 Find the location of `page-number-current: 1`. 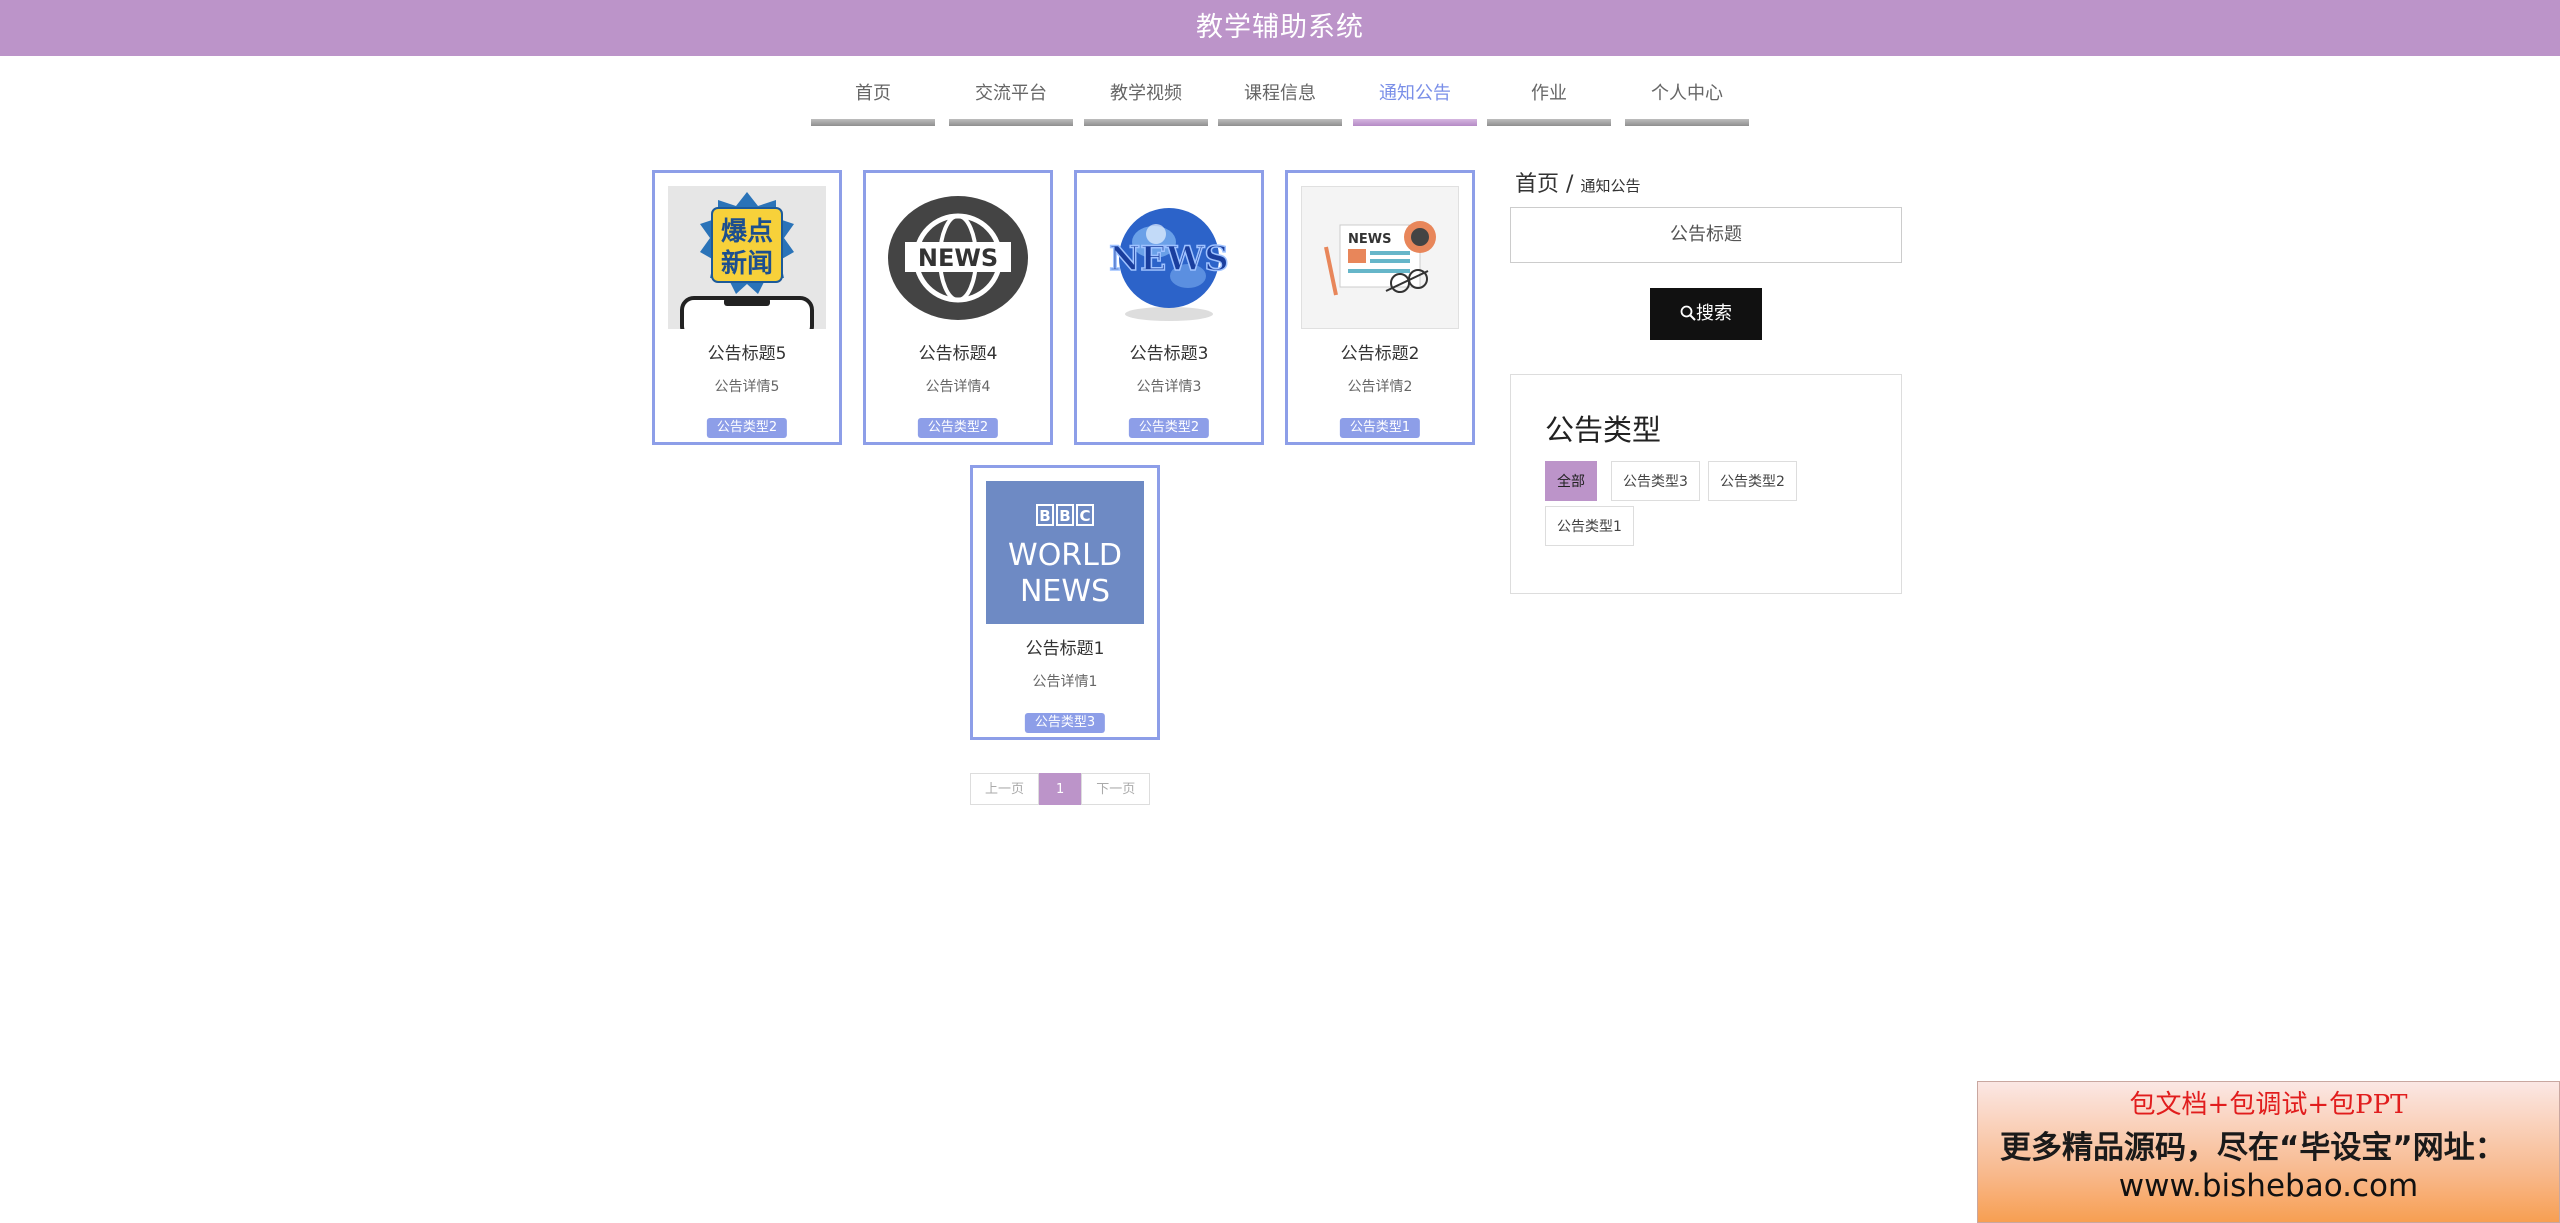

page-number-current: 1 is located at coordinates (1060, 789).